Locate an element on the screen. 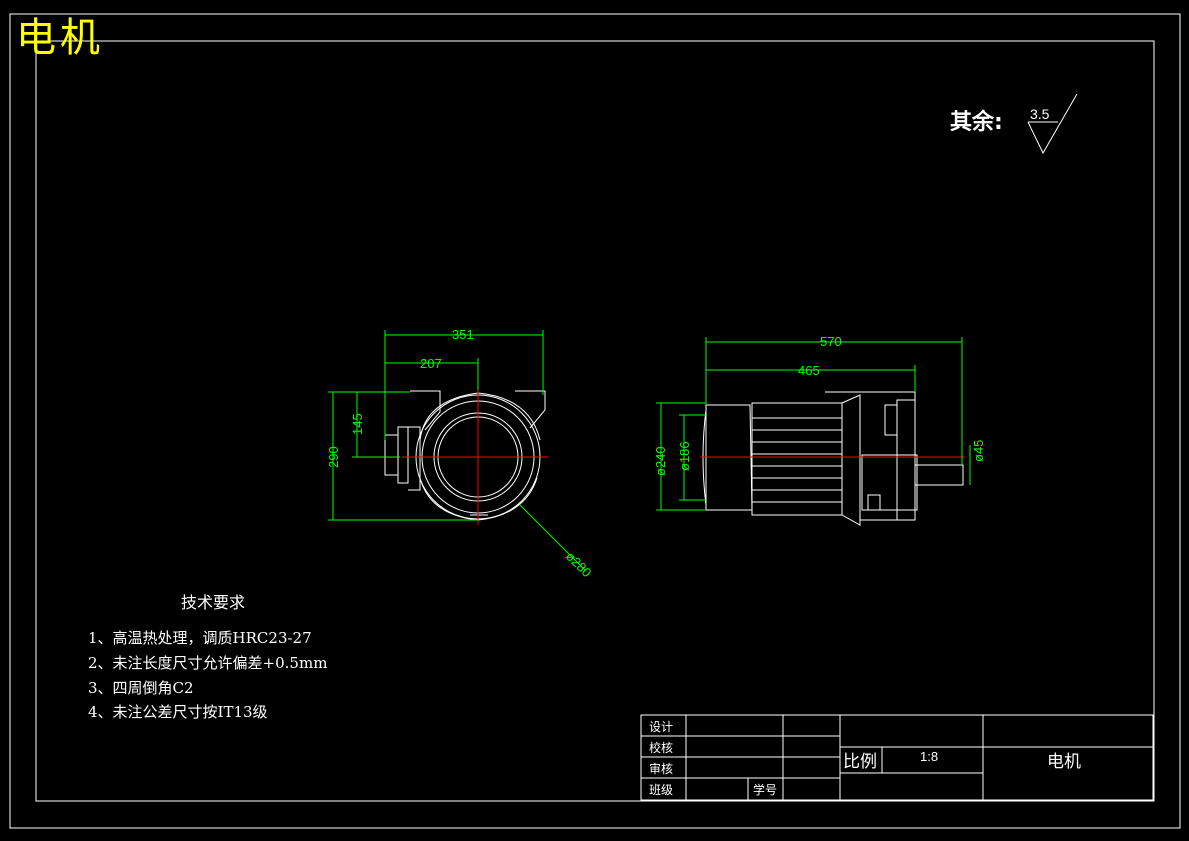 Image resolution: width=1189 pixels, height=841 pixels. dim-570: 570 is located at coordinates (831, 341).